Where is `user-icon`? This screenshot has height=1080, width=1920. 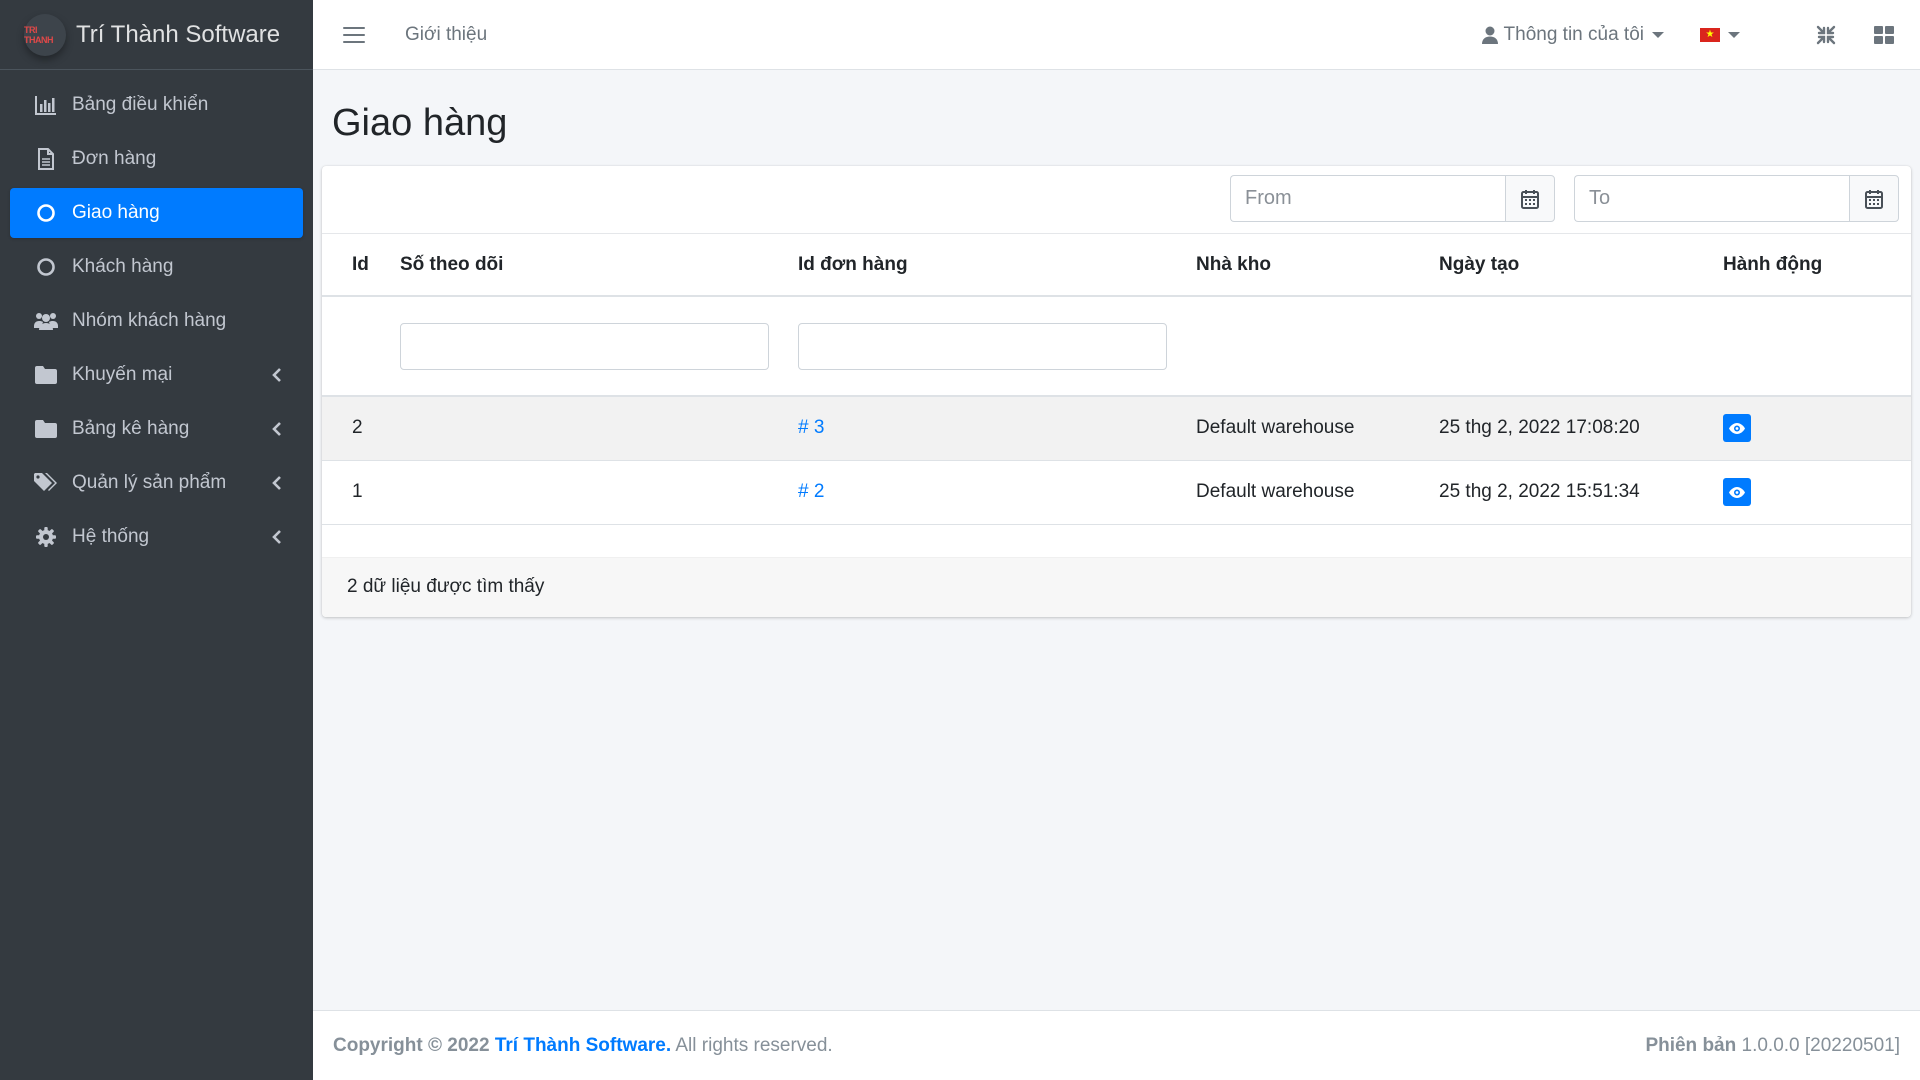
user-icon is located at coordinates (1489, 35).